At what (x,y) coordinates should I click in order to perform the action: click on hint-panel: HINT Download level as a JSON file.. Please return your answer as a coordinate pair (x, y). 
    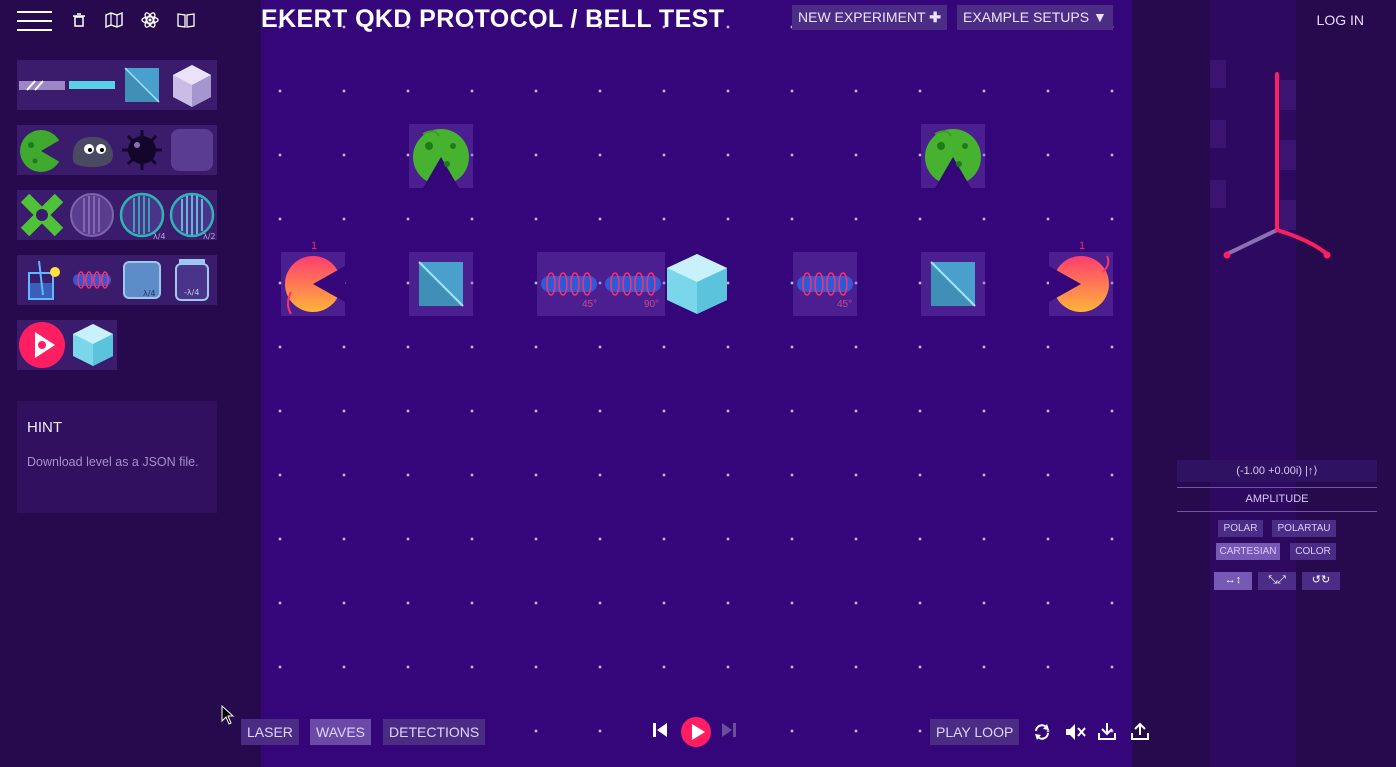
    Looking at the image, I should click on (117, 457).